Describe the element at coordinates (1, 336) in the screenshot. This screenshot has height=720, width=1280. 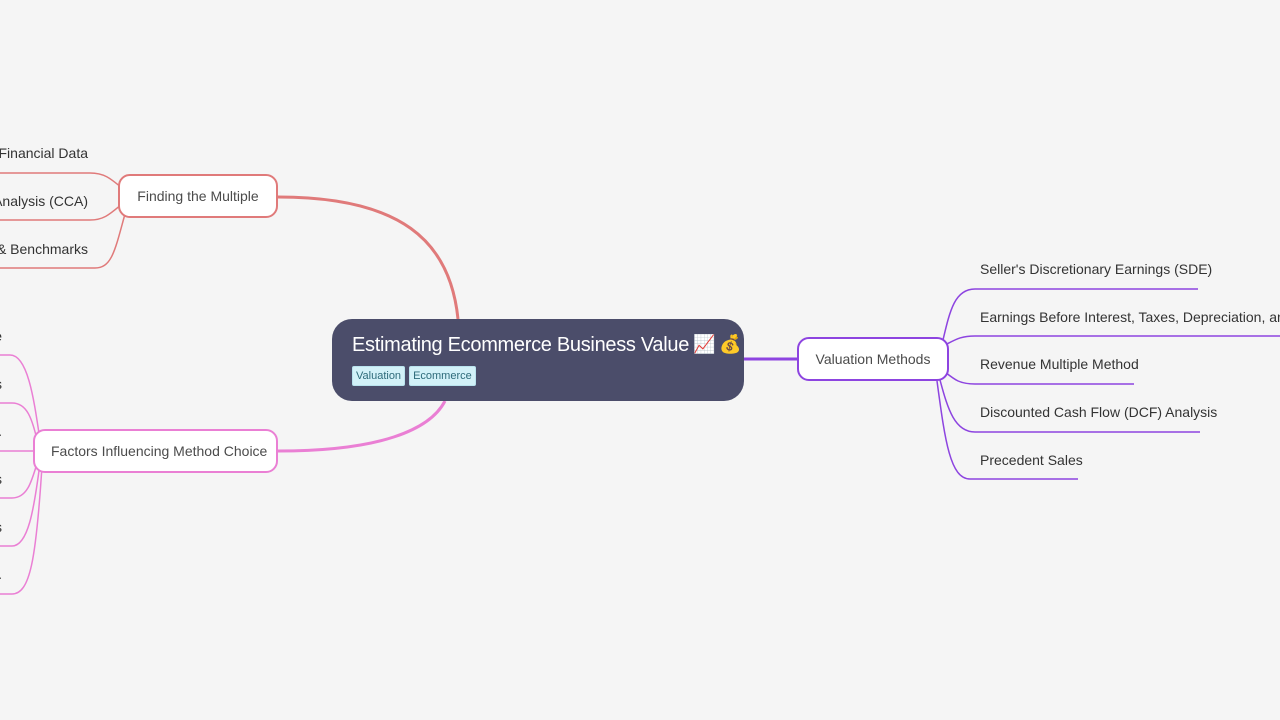
I see `leaf-factor-1: e` at that location.